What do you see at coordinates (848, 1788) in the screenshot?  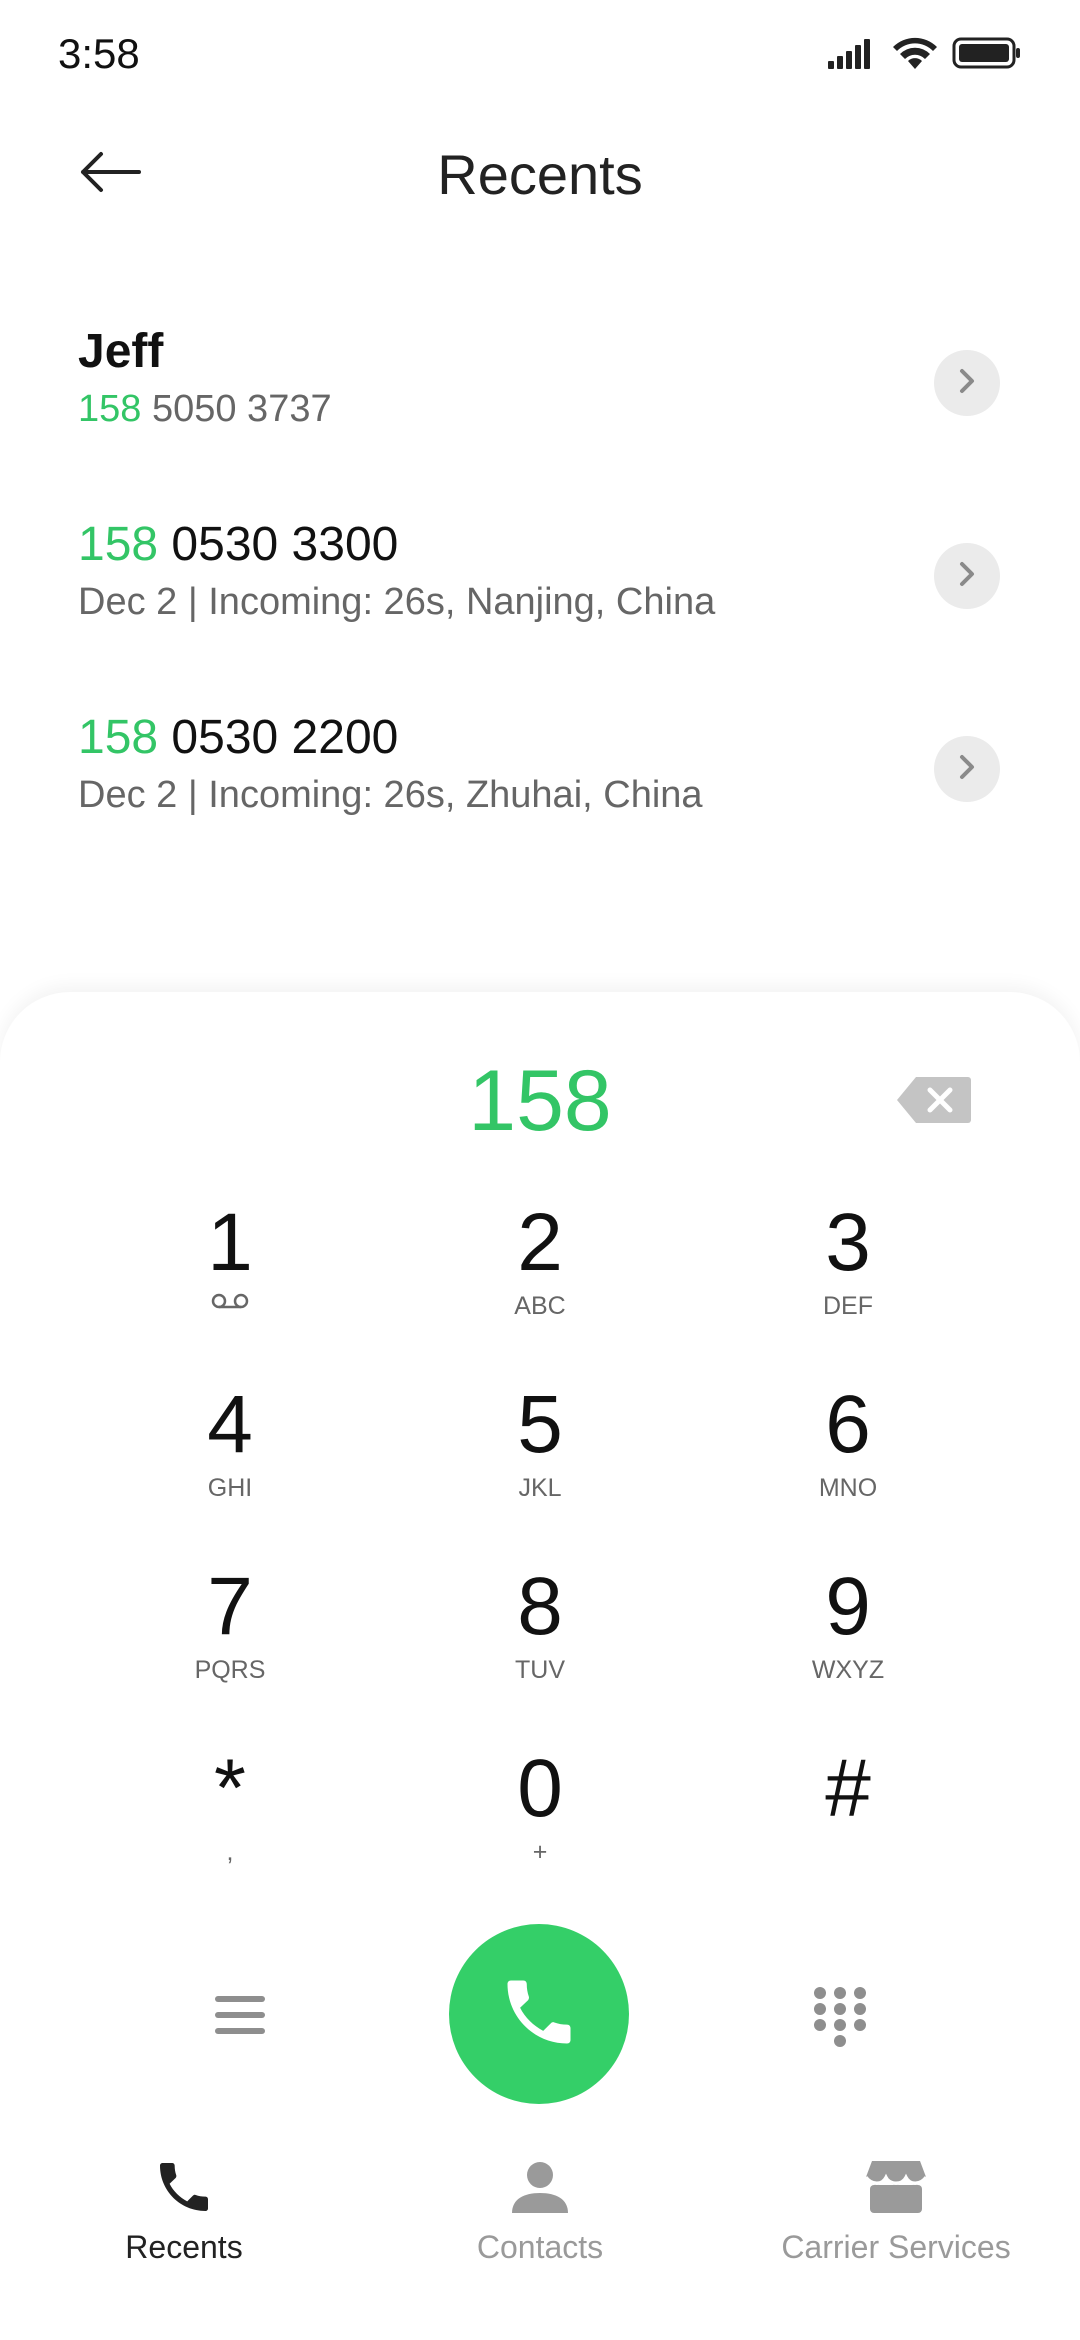 I see `key-digit: #` at bounding box center [848, 1788].